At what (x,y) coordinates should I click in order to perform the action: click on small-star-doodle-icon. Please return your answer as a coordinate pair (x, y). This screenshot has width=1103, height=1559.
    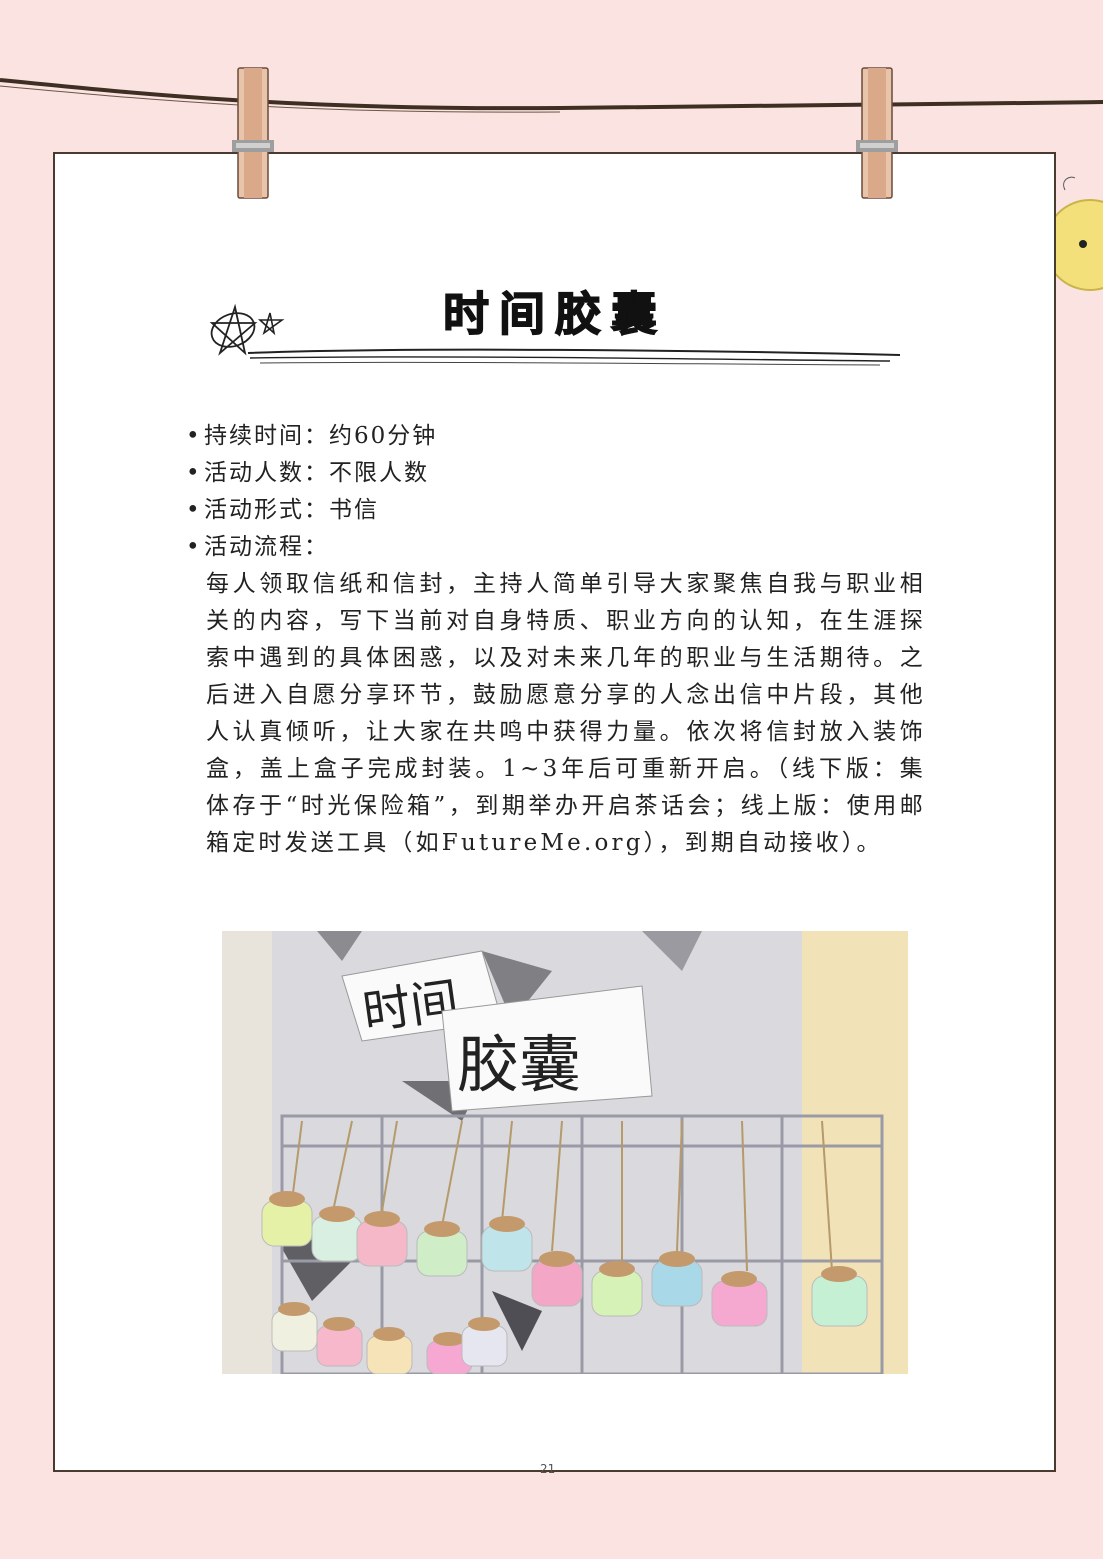
    Looking at the image, I should click on (271, 324).